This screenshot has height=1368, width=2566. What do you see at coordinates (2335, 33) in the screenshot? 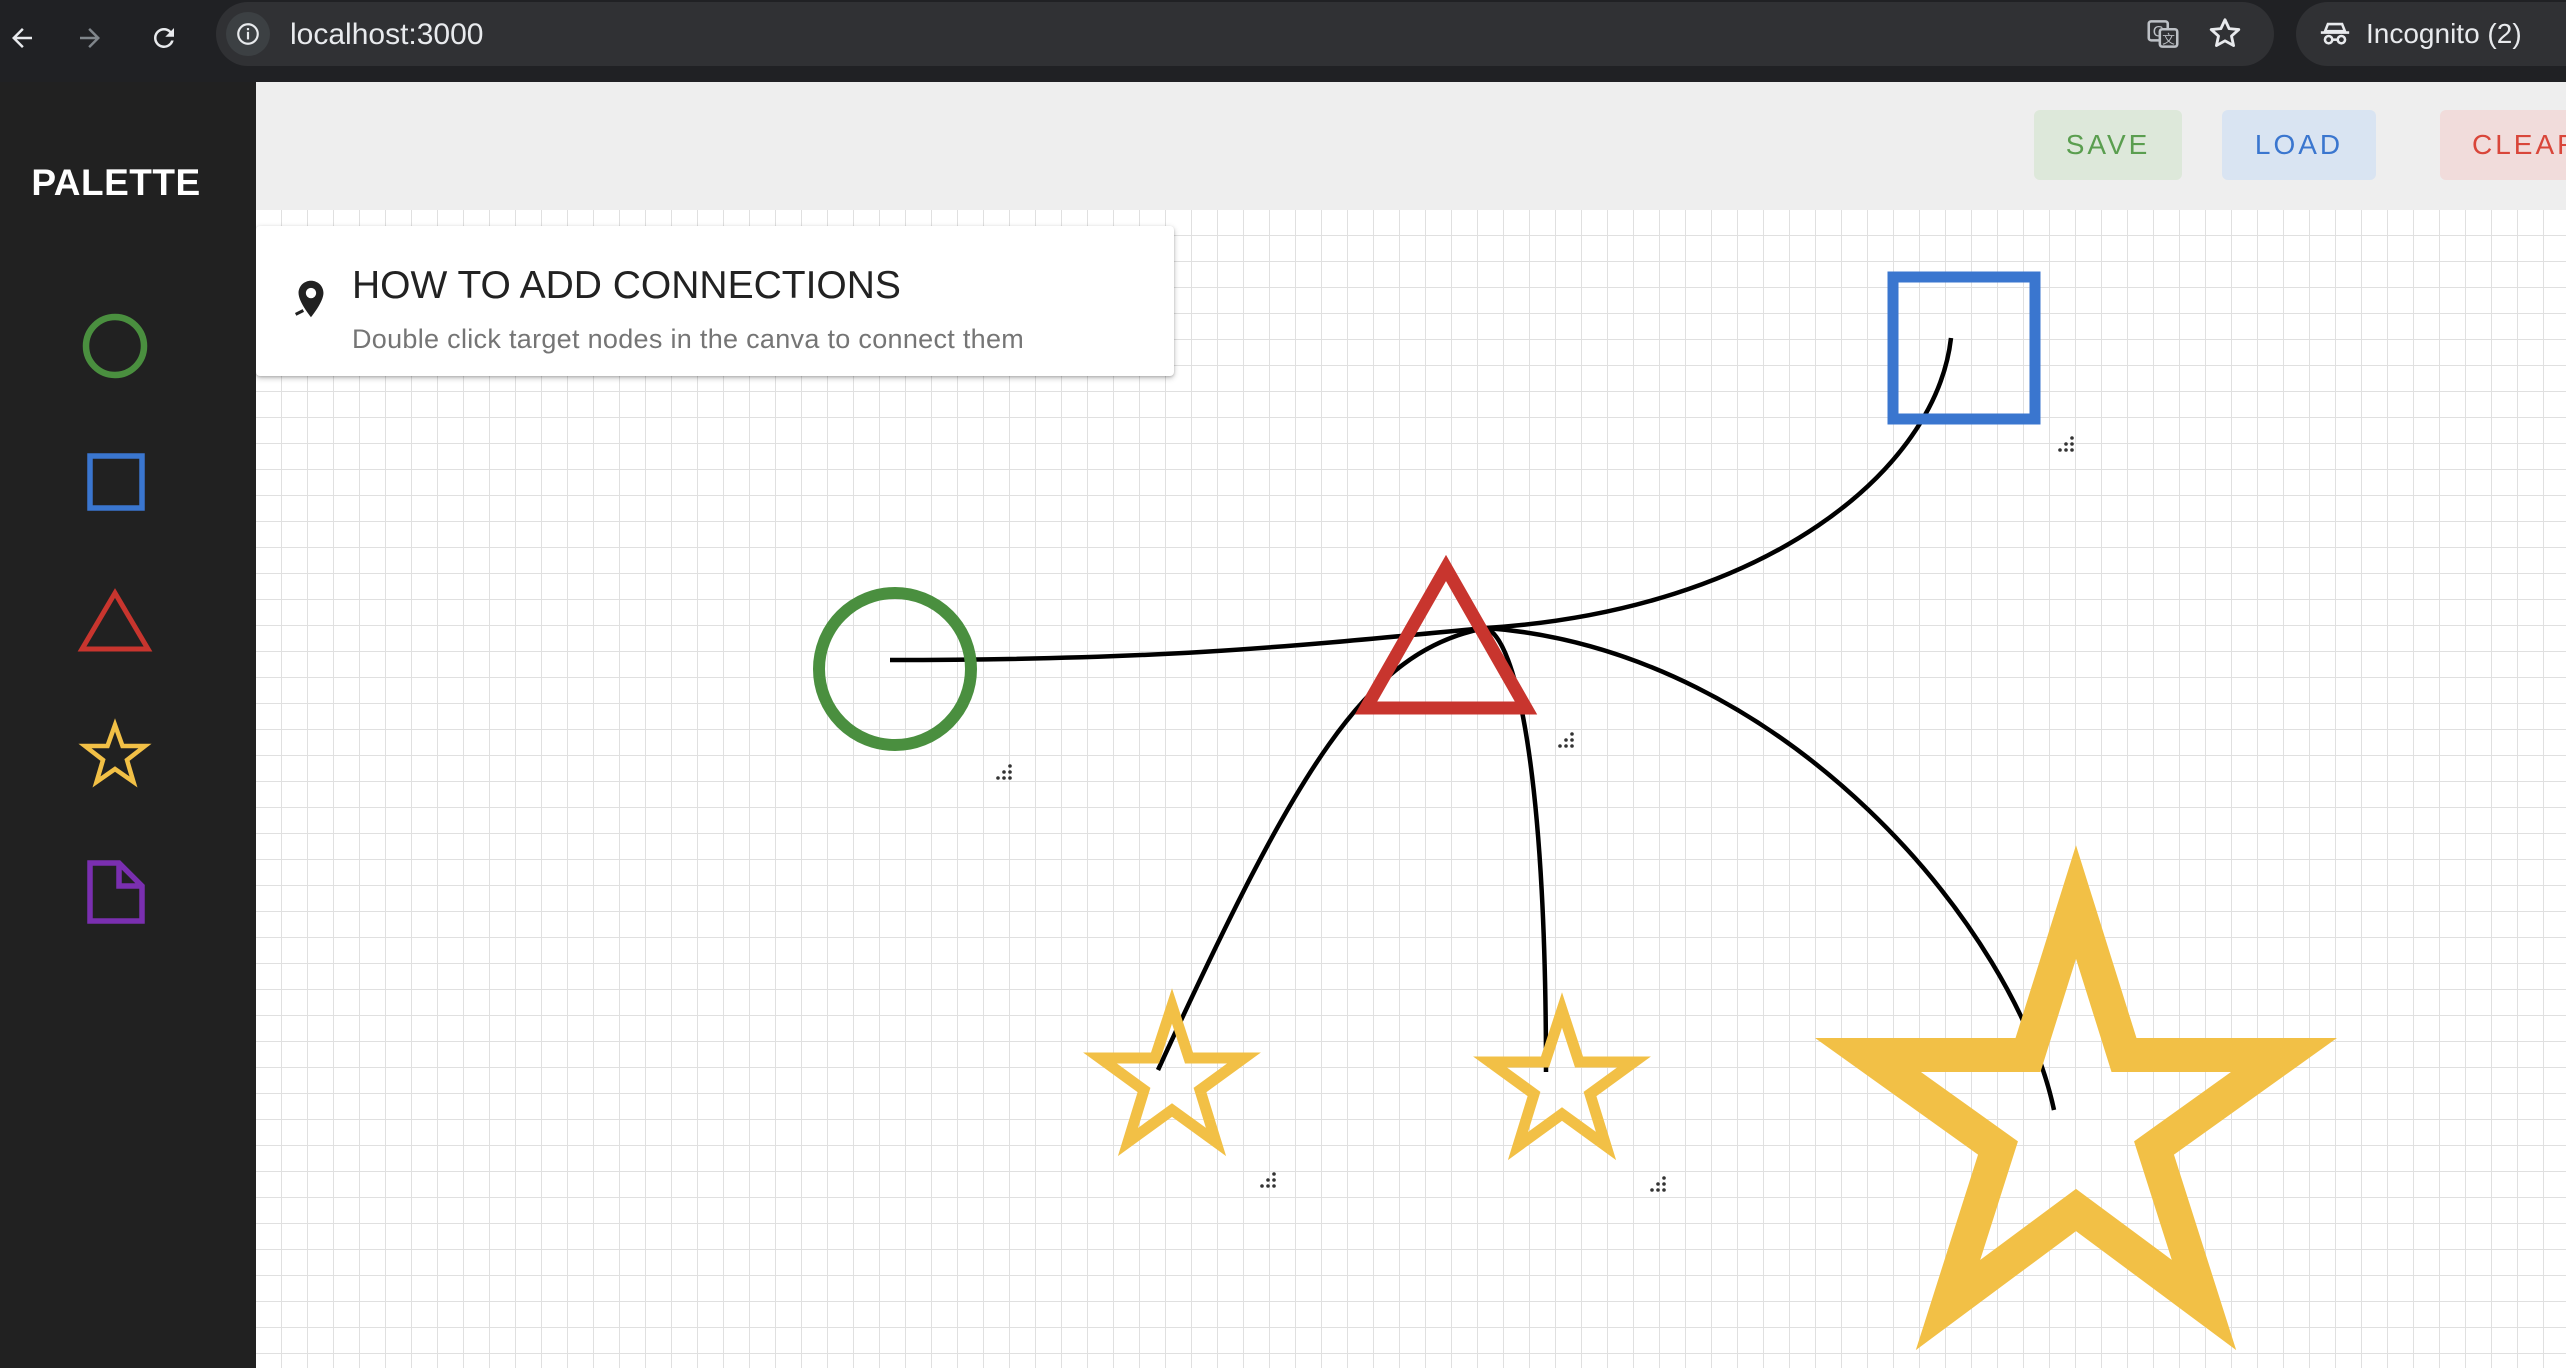
I see `incognito-icon` at bounding box center [2335, 33].